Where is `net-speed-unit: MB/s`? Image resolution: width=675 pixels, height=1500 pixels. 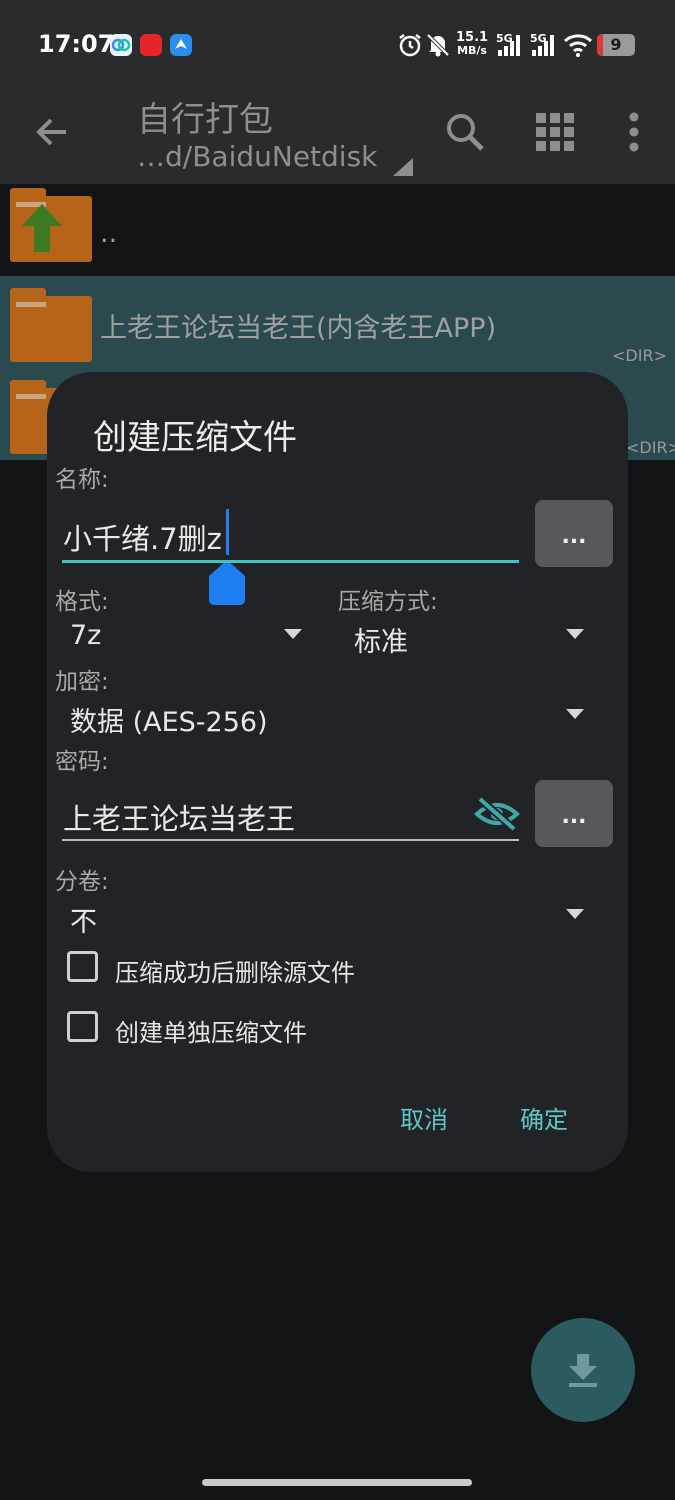 net-speed-unit: MB/s is located at coordinates (472, 50).